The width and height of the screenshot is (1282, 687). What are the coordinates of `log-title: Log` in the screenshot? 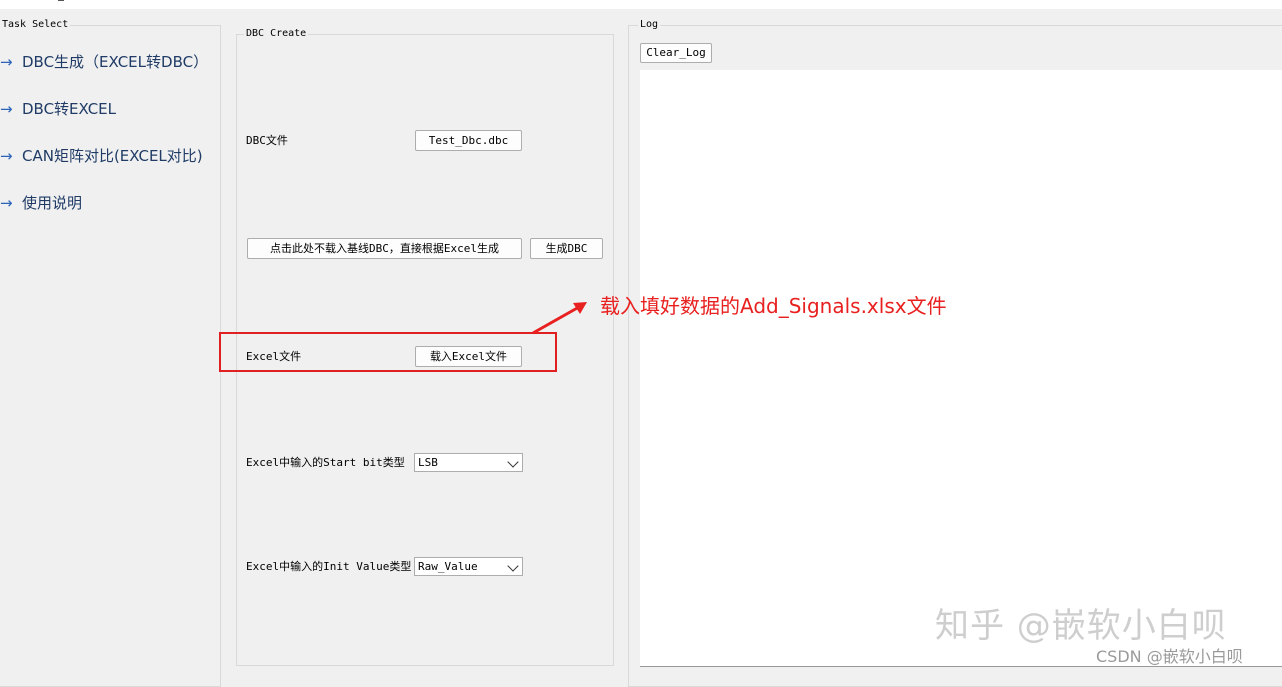 It's located at (649, 25).